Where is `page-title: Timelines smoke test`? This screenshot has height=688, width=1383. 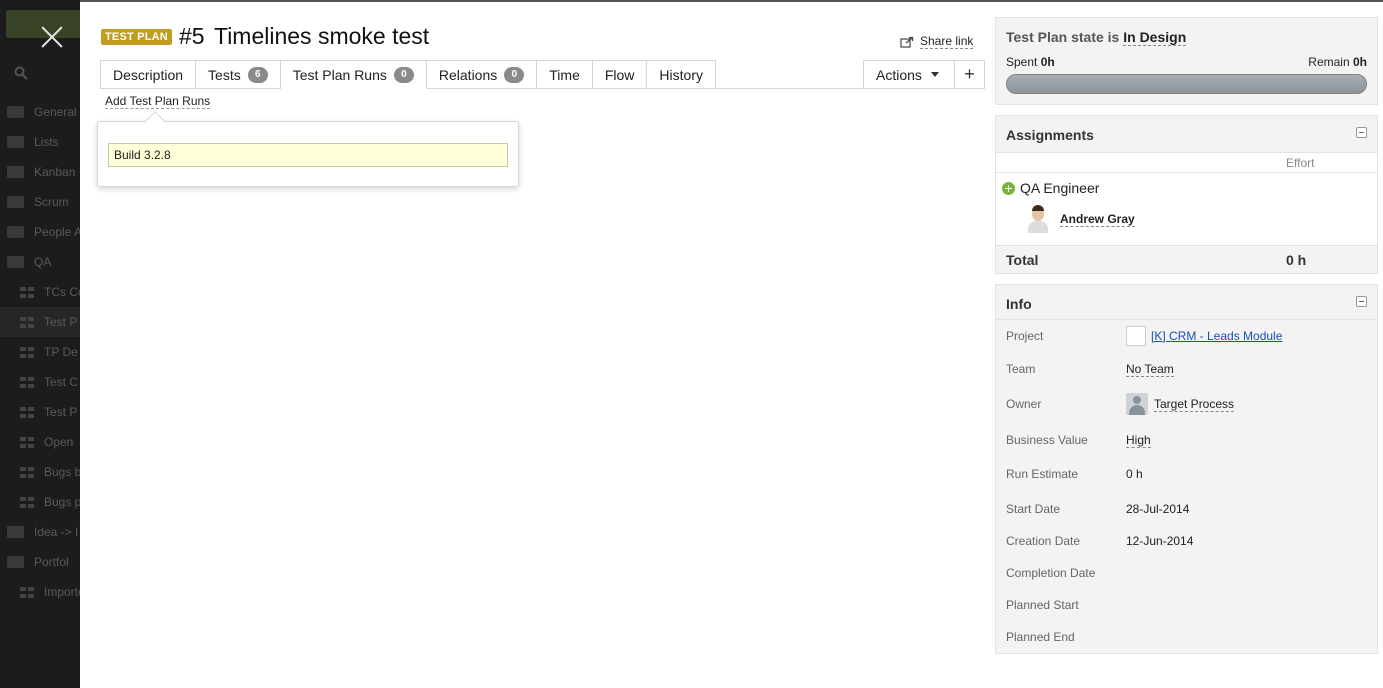
page-title: Timelines smoke test is located at coordinates (321, 36).